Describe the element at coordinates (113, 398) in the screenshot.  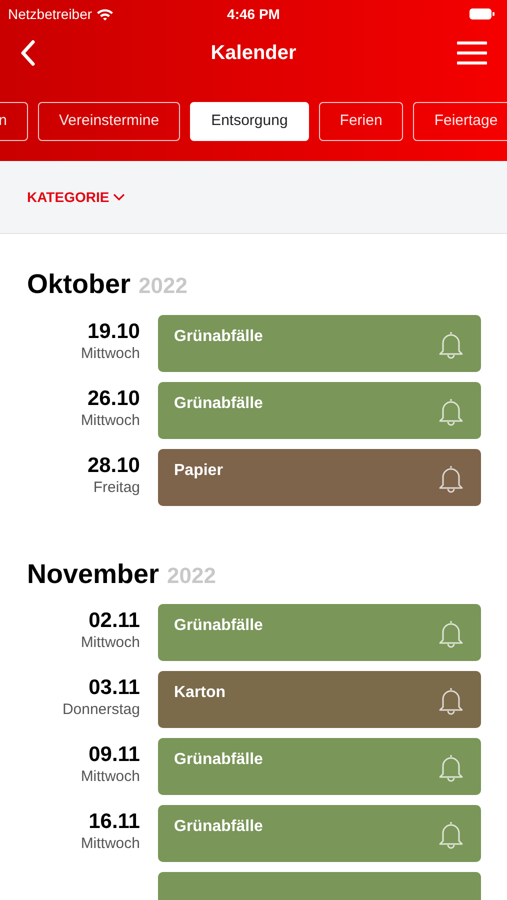
I see `event-date: 26.10` at that location.